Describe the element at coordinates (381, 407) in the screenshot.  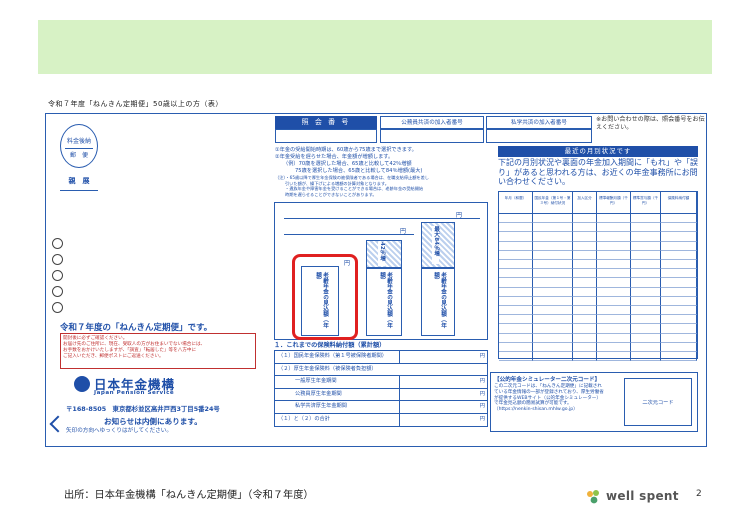
I see `premium-row: 私学共済厚生年金期間 円` at that location.